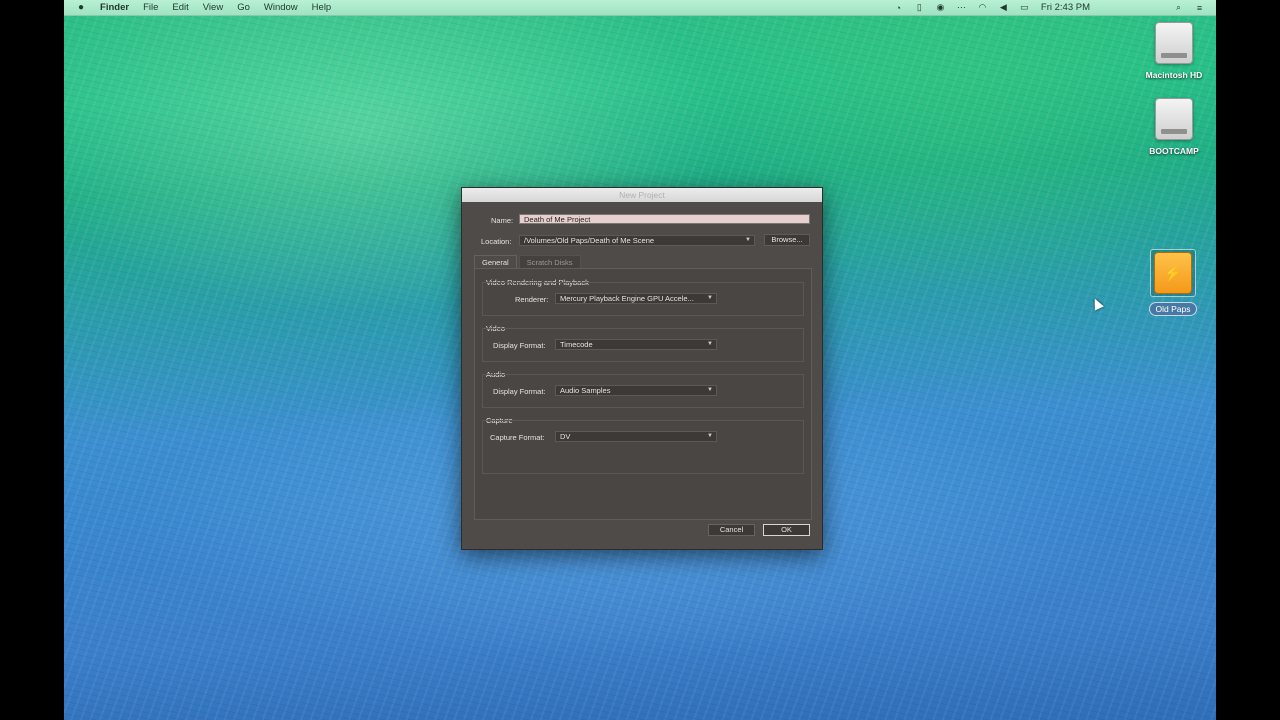  Describe the element at coordinates (585, 390) in the screenshot. I see `audio-display-format-value: Audio Samples` at that location.